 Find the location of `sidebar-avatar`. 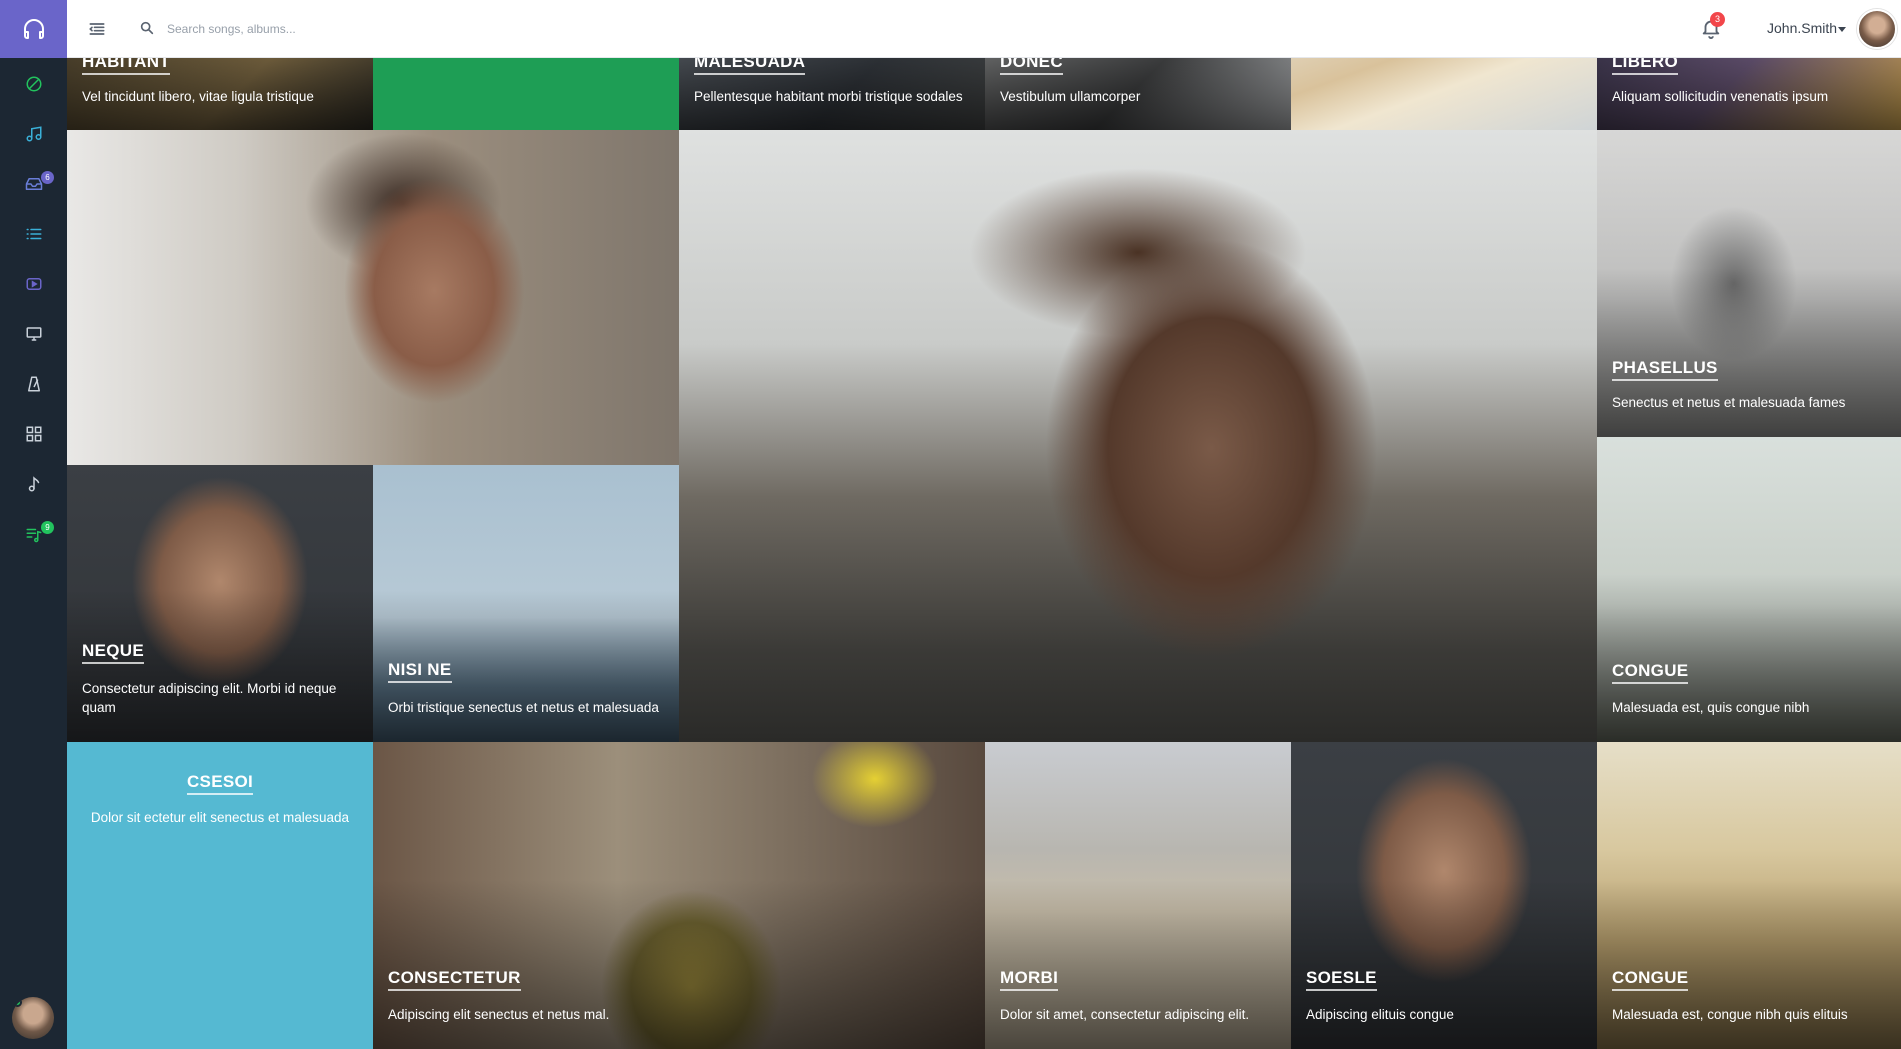

sidebar-avatar is located at coordinates (33, 1018).